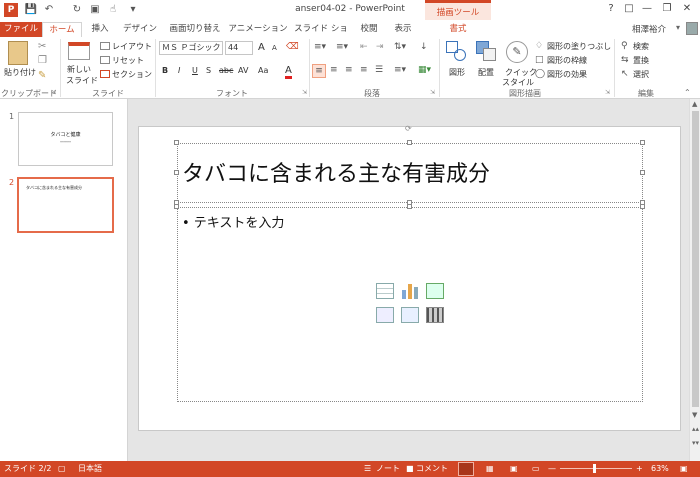  Describe the element at coordinates (132, 46) in the screenshot. I see `layout-button: レイアウト` at that location.